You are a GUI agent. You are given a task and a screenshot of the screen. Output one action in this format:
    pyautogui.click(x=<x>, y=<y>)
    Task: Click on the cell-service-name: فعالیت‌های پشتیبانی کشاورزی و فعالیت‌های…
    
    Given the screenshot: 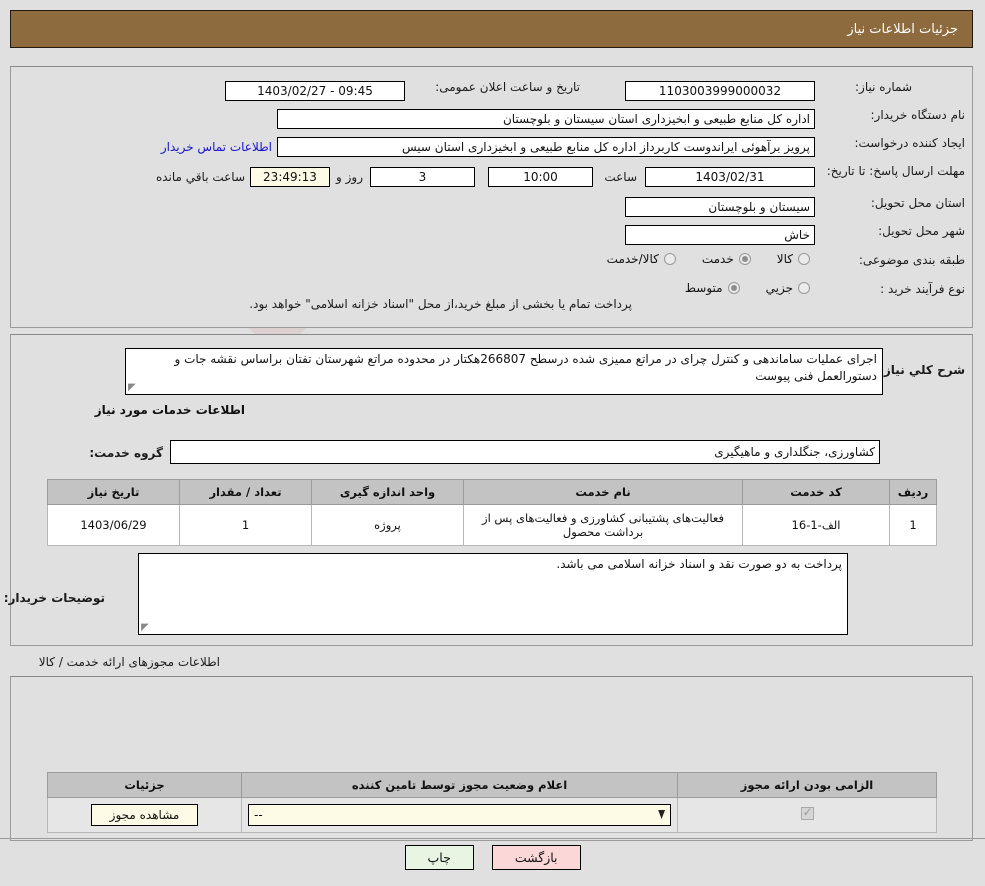 What is the action you would take?
    pyautogui.click(x=603, y=525)
    